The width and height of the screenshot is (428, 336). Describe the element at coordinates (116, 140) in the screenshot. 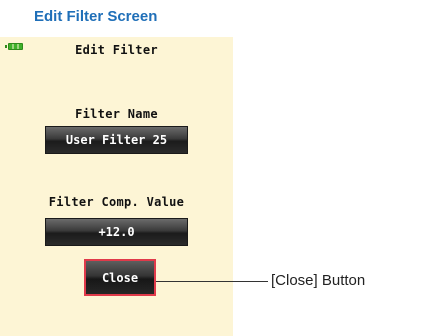

I see `filter-name-button: User Filter 25` at that location.